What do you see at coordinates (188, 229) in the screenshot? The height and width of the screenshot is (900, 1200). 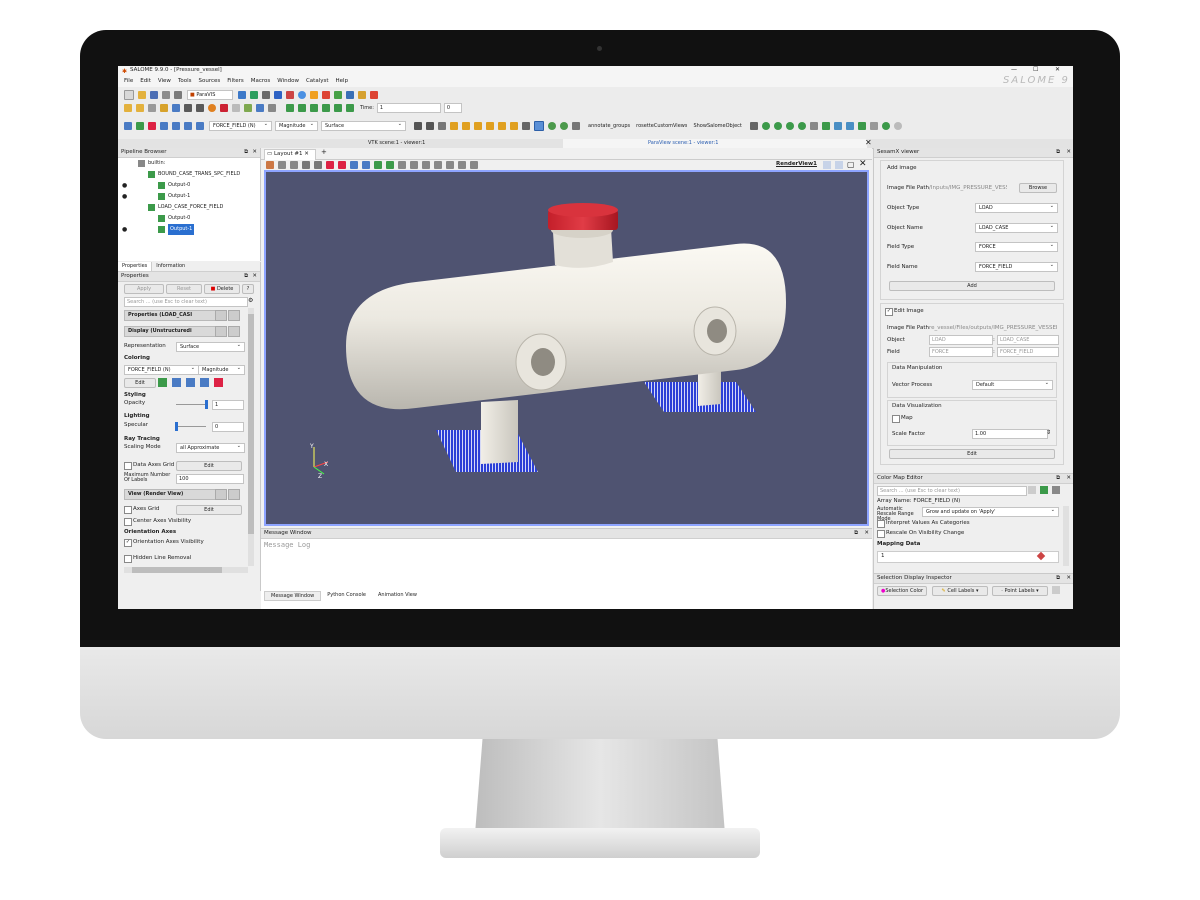 I see `pipeline-item: ● Output-1` at bounding box center [188, 229].